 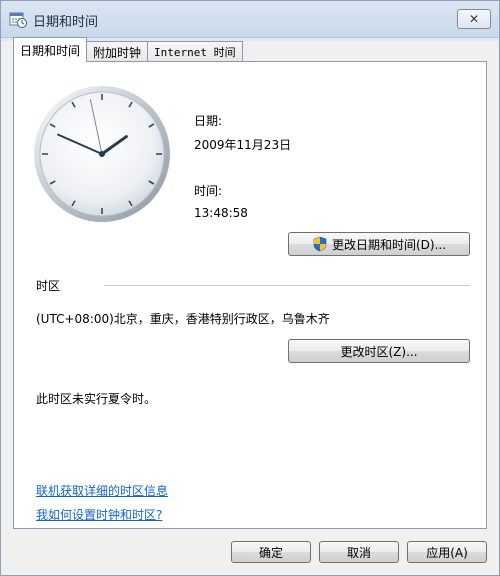 I want to click on tab-strip: 日期和时间 附加时钟 Internet 时间, so click(x=128, y=49).